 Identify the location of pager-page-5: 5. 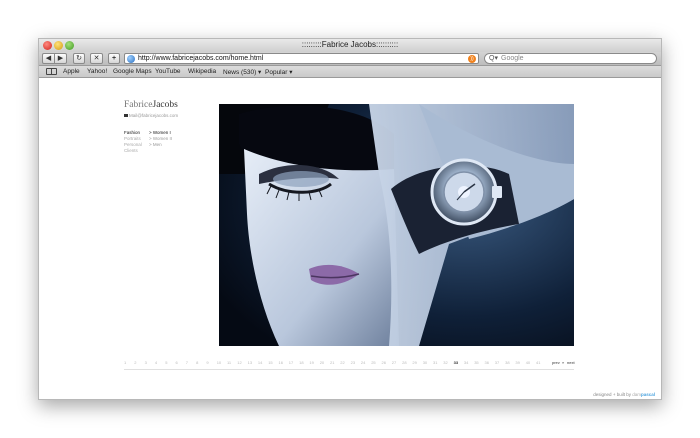
(166, 362).